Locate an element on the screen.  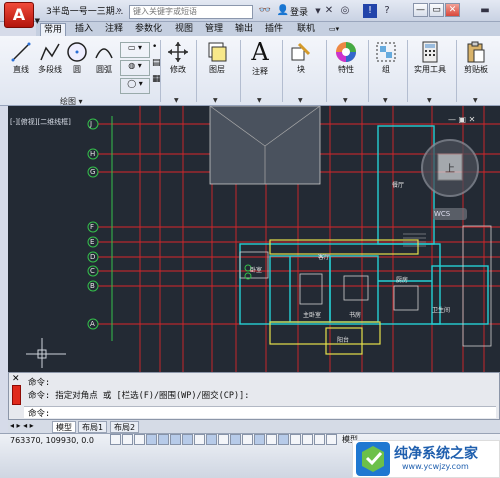
tab-layout2: 布局2 is located at coordinates (125, 427).